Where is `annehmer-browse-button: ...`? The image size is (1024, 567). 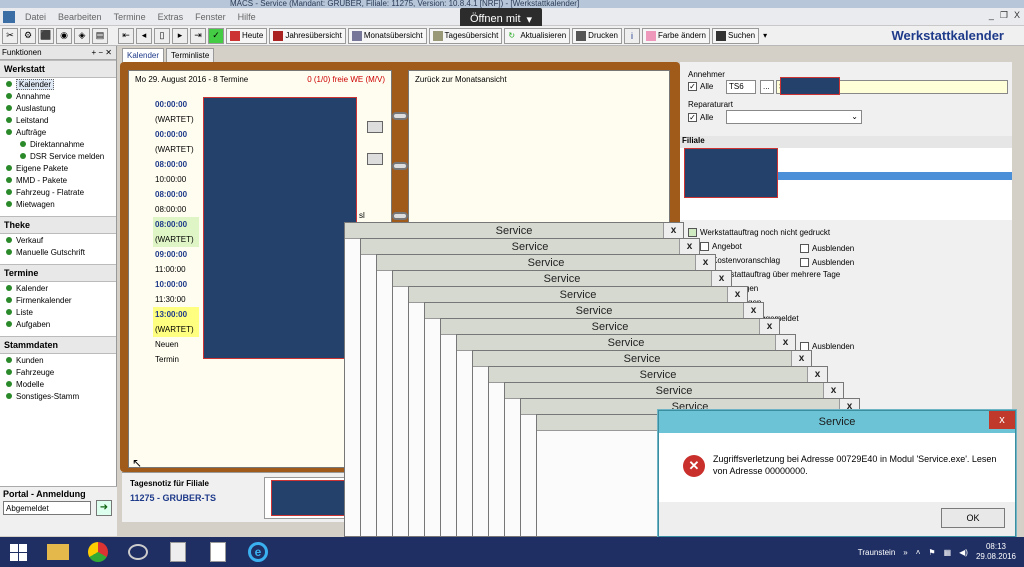
annehmer-browse-button: ... is located at coordinates (767, 87).